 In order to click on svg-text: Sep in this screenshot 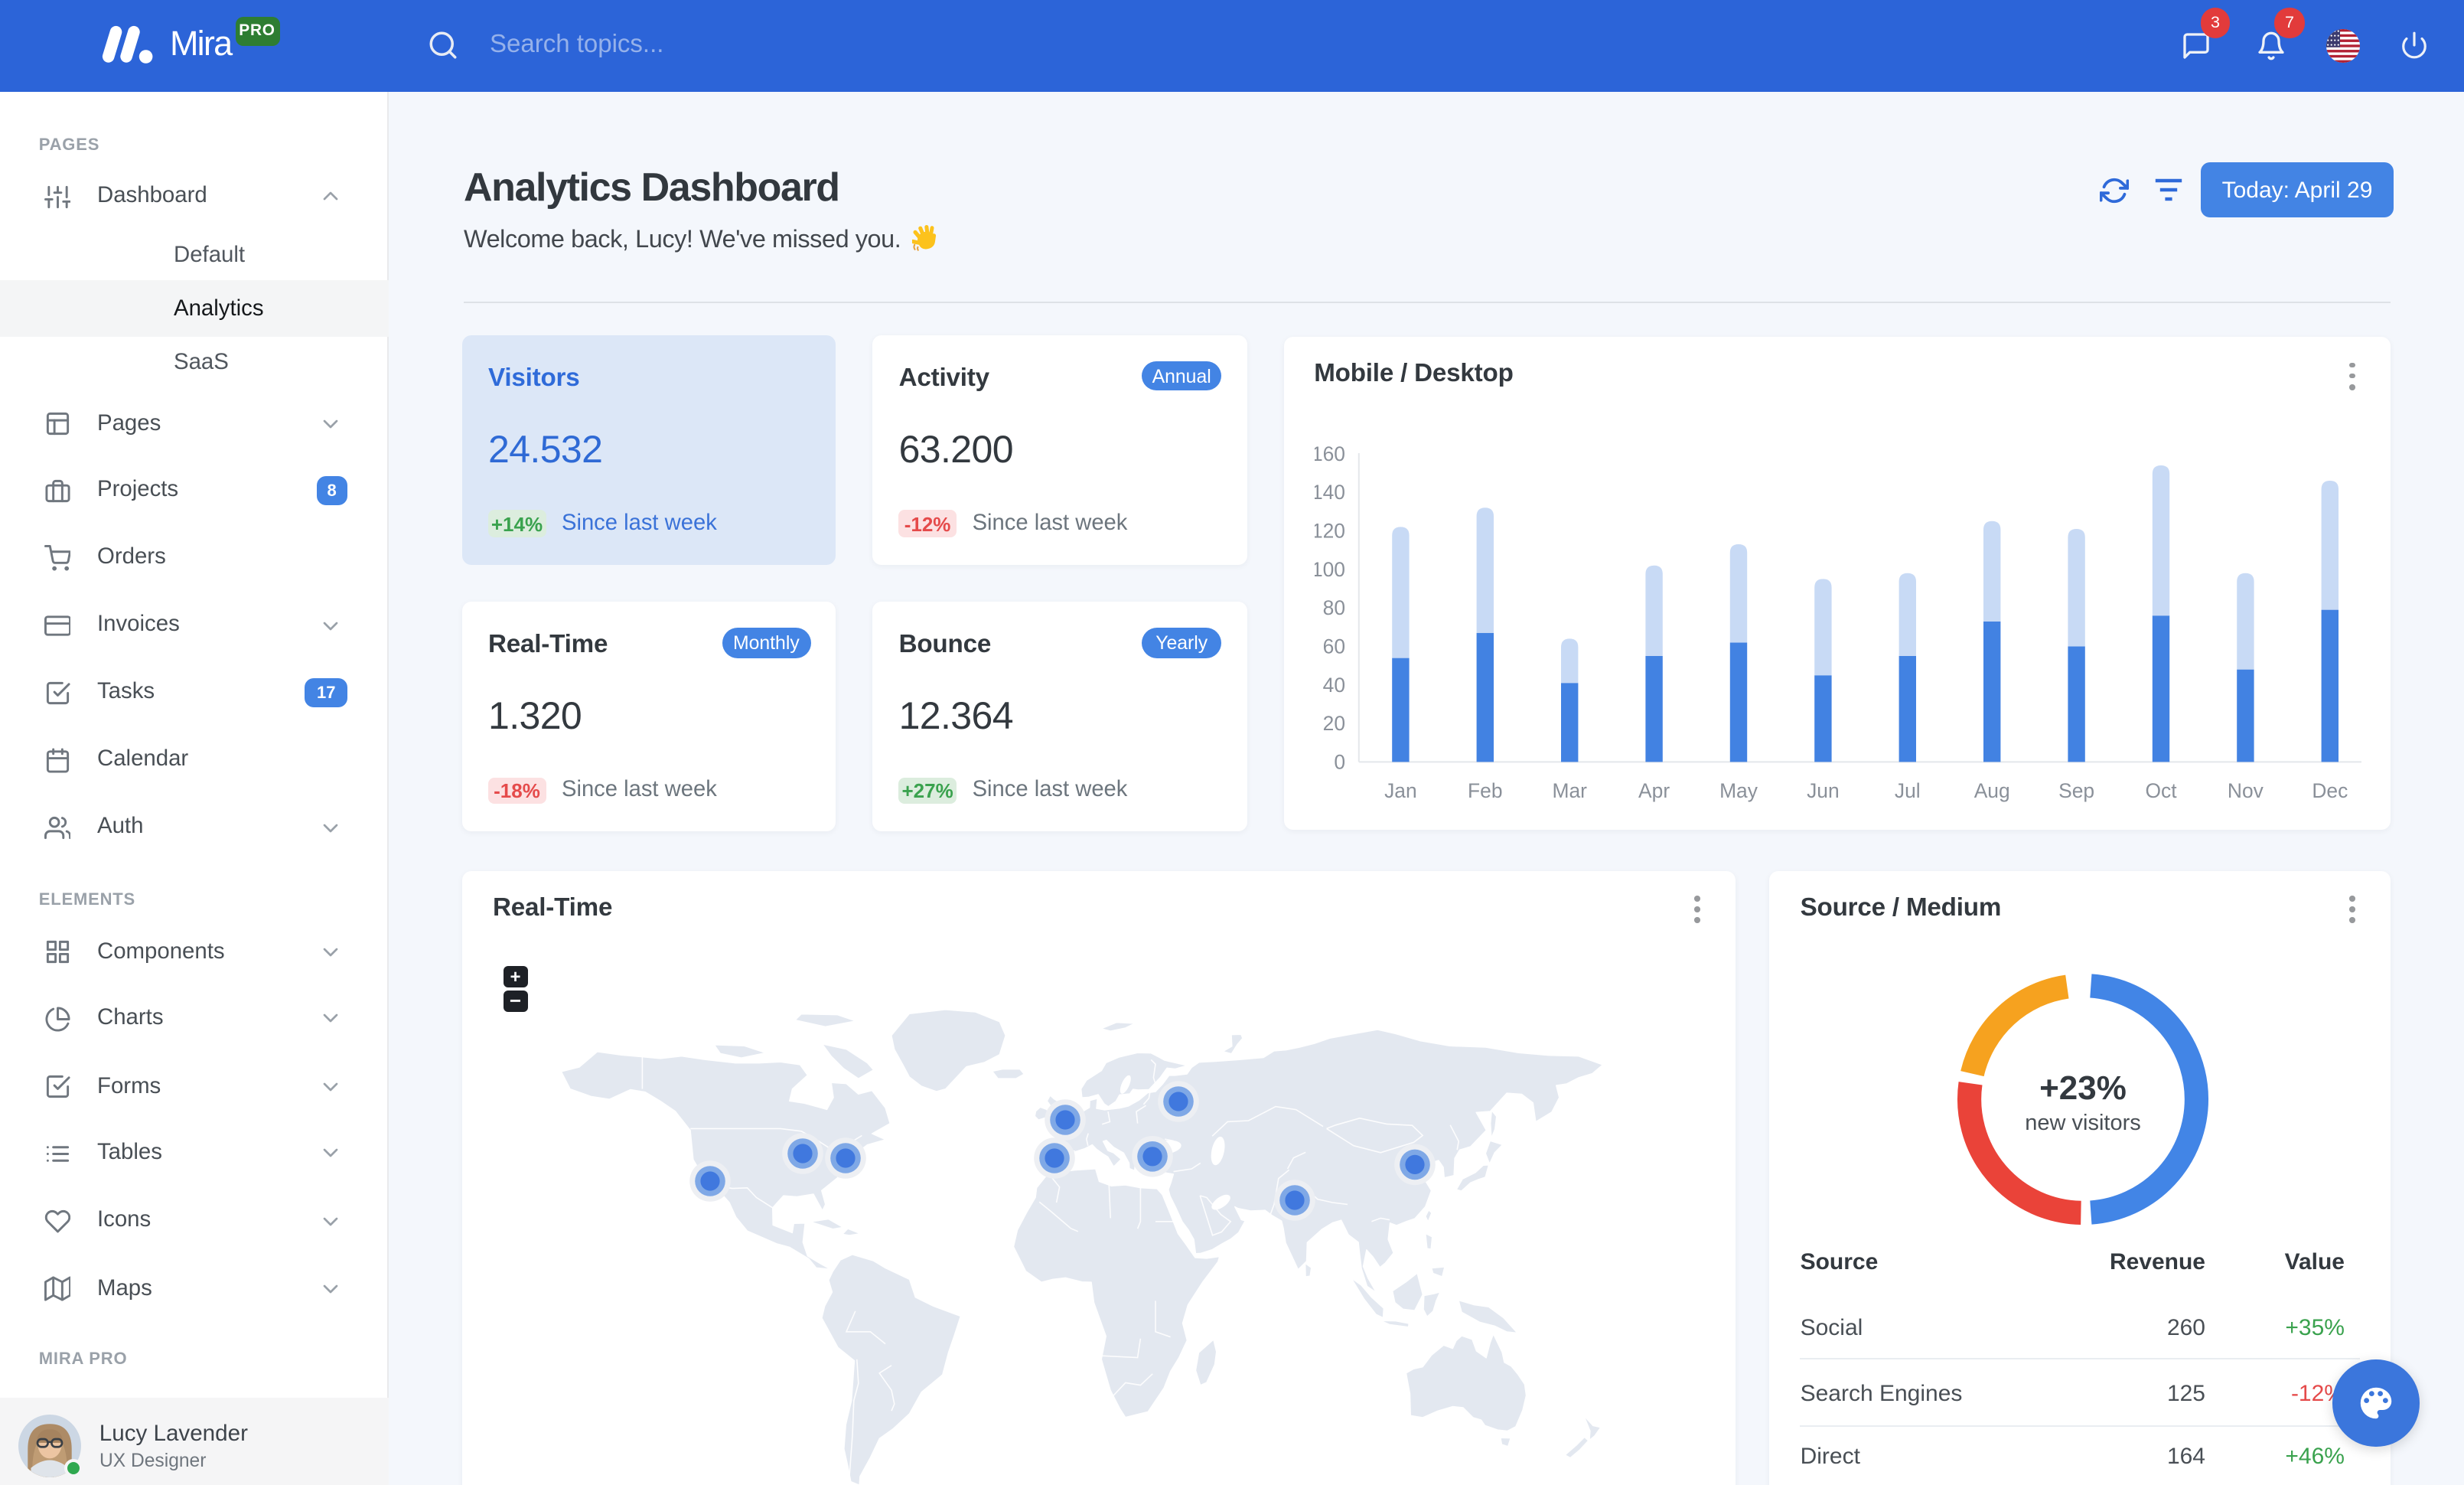, I will do `click(2076, 790)`.